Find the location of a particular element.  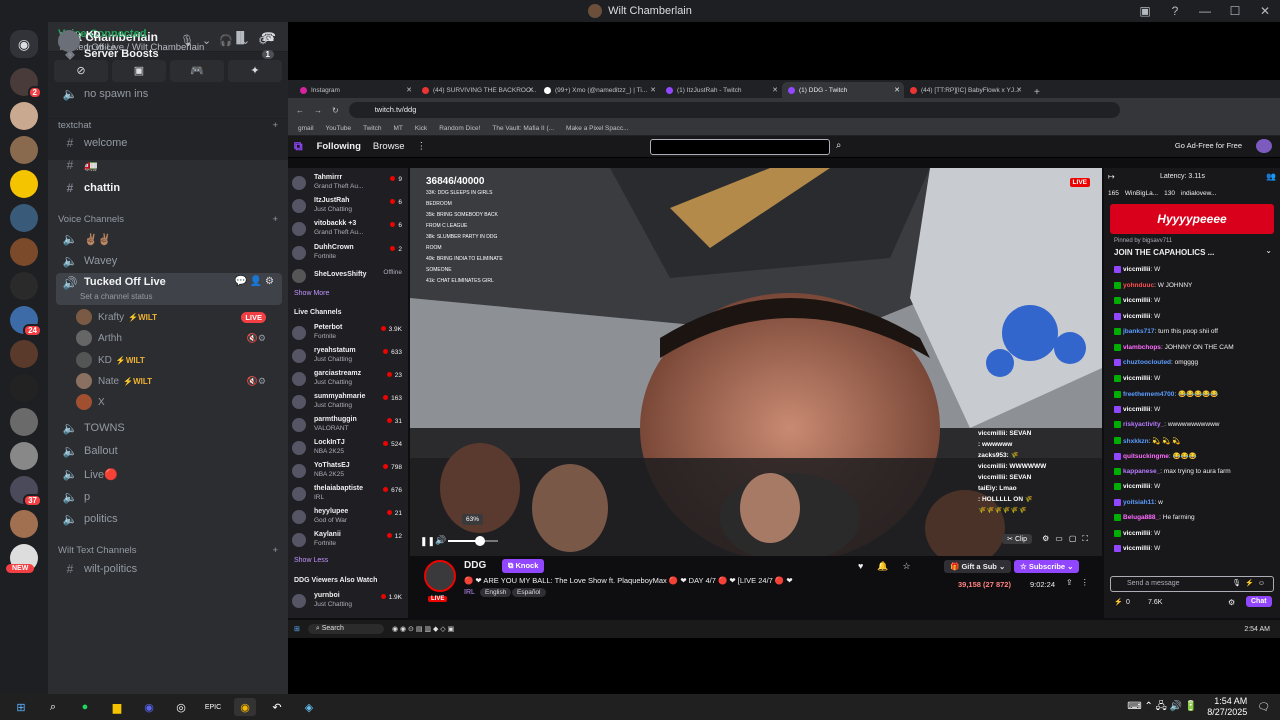

followed-channel: ItzJustRah Just Chatting 6 is located at coordinates (349, 206).